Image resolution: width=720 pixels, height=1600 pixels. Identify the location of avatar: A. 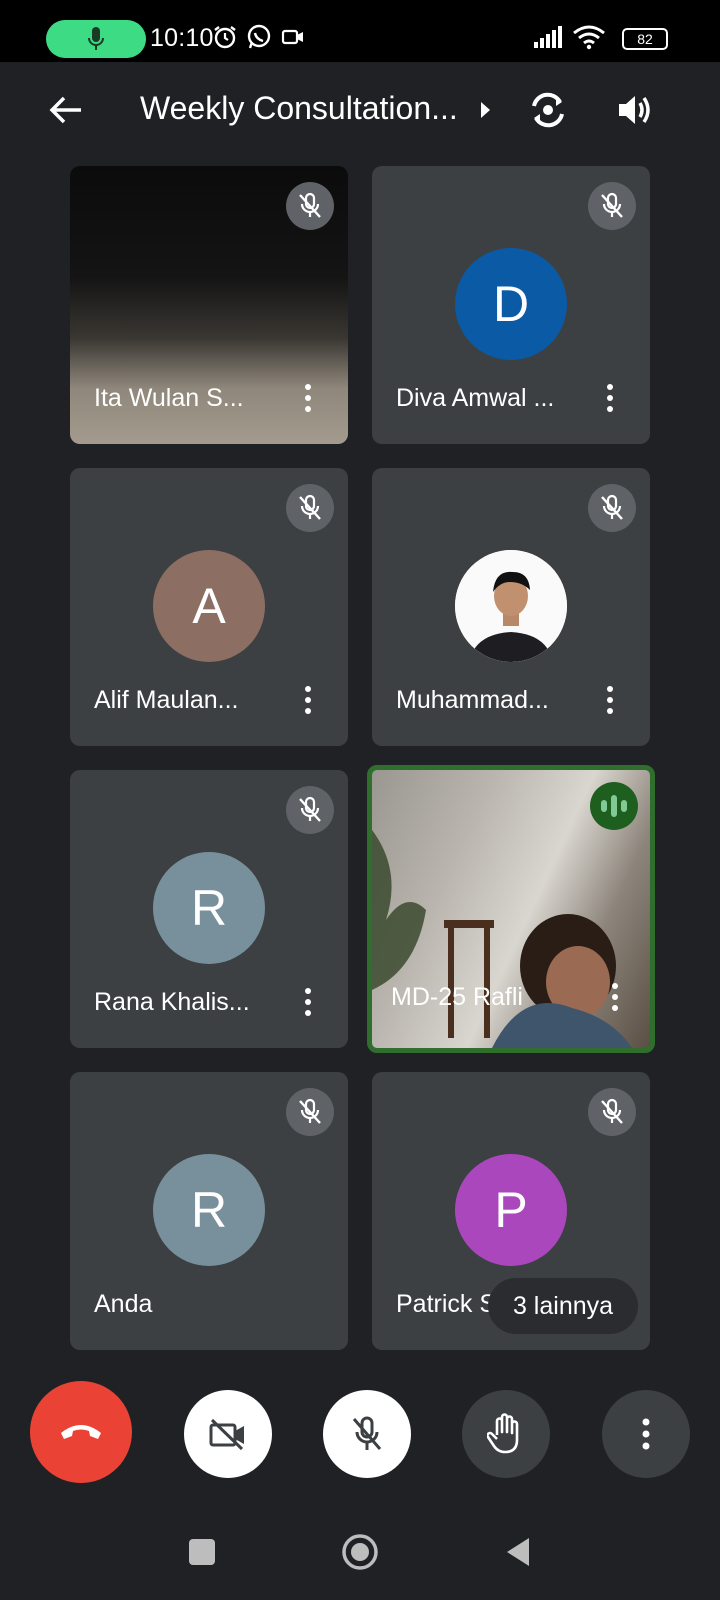
(209, 606).